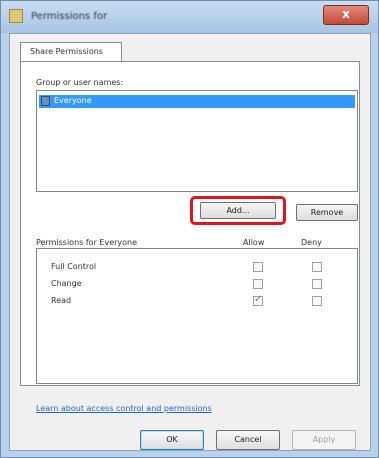 This screenshot has width=379, height=458. I want to click on deny-change-checkbox, so click(317, 284).